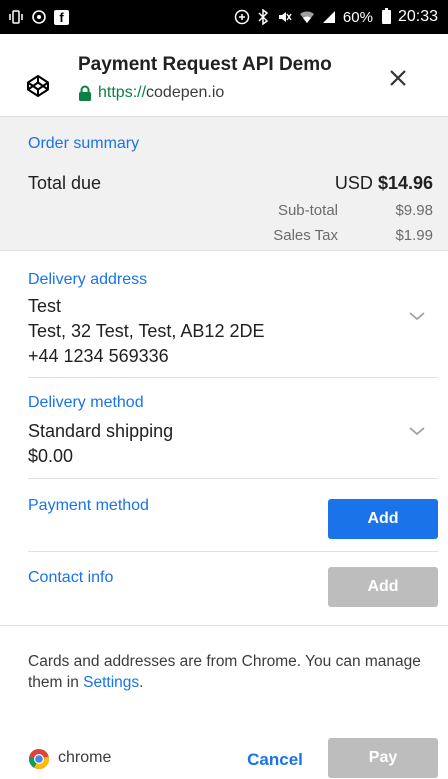  I want to click on signal-icon, so click(329, 17).